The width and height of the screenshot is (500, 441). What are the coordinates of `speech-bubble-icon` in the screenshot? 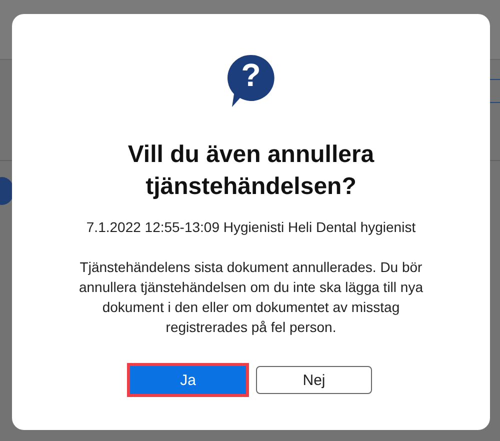 It's located at (251, 81).